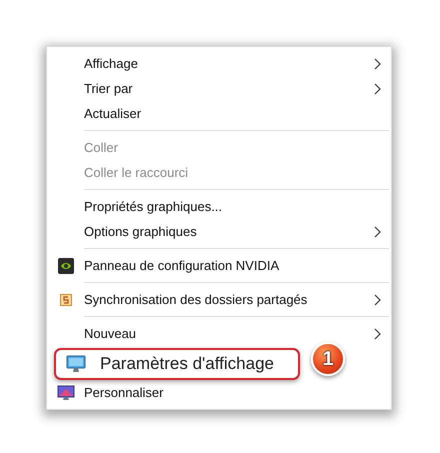 The image size is (440, 453). I want to click on menu-item: Synchronisation des dossiers partagés, so click(229, 299).